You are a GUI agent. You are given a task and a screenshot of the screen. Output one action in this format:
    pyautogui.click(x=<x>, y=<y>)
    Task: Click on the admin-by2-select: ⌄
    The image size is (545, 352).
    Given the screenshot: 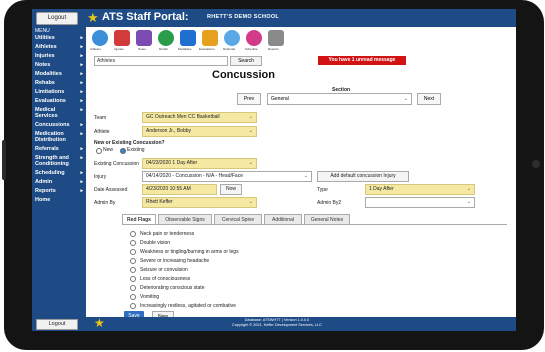 What is the action you would take?
    pyautogui.click(x=420, y=202)
    